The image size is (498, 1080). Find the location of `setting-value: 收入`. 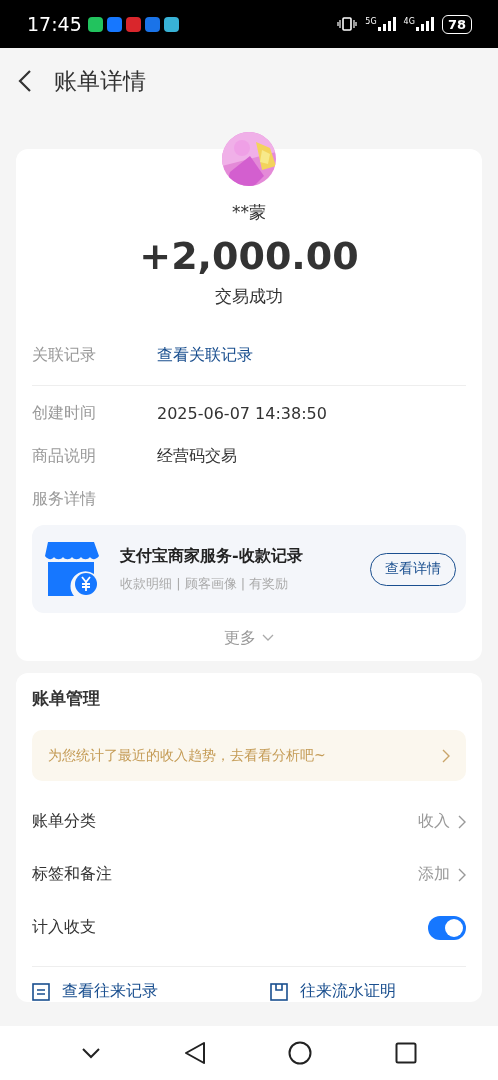

setting-value: 收入 is located at coordinates (434, 821).